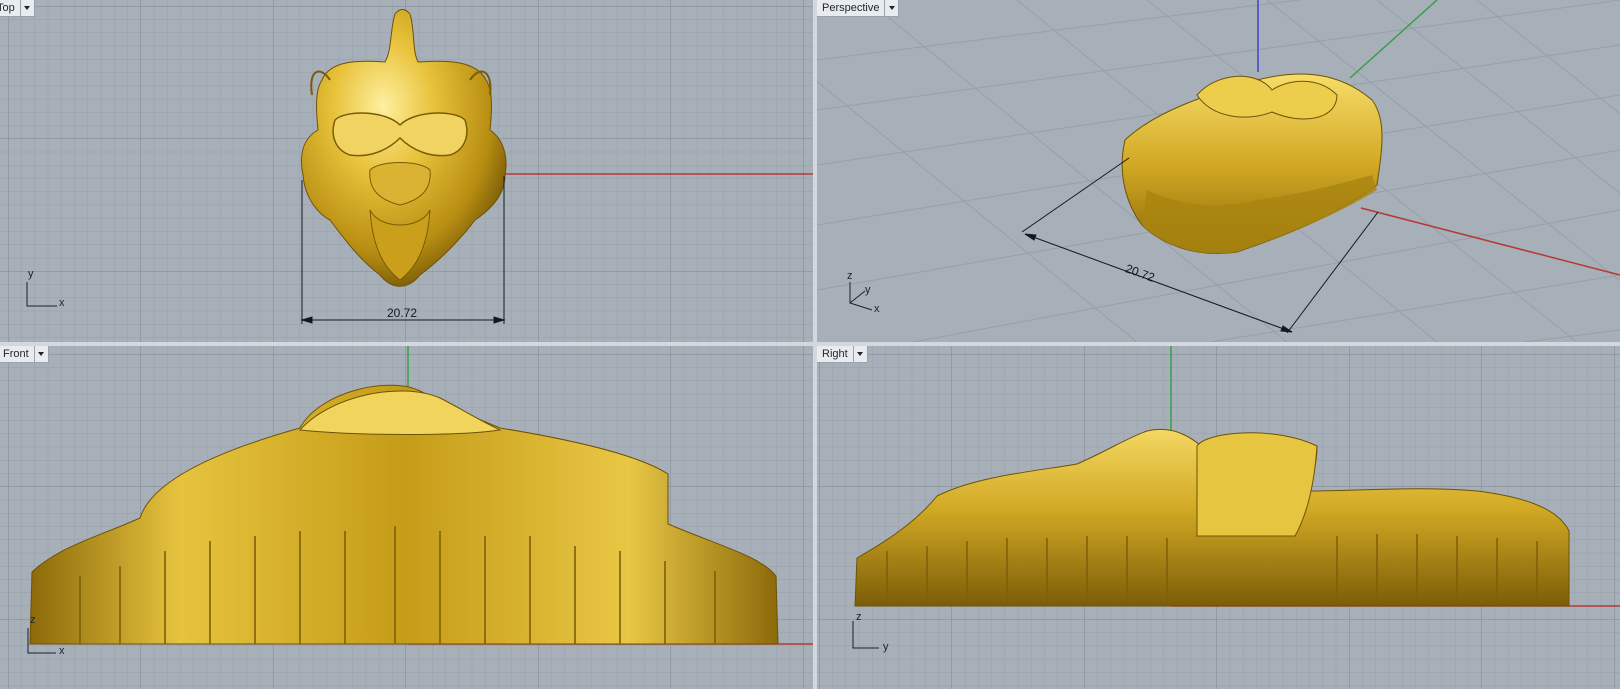  Describe the element at coordinates (7, 8) in the screenshot. I see `viewport-title: Top` at that location.